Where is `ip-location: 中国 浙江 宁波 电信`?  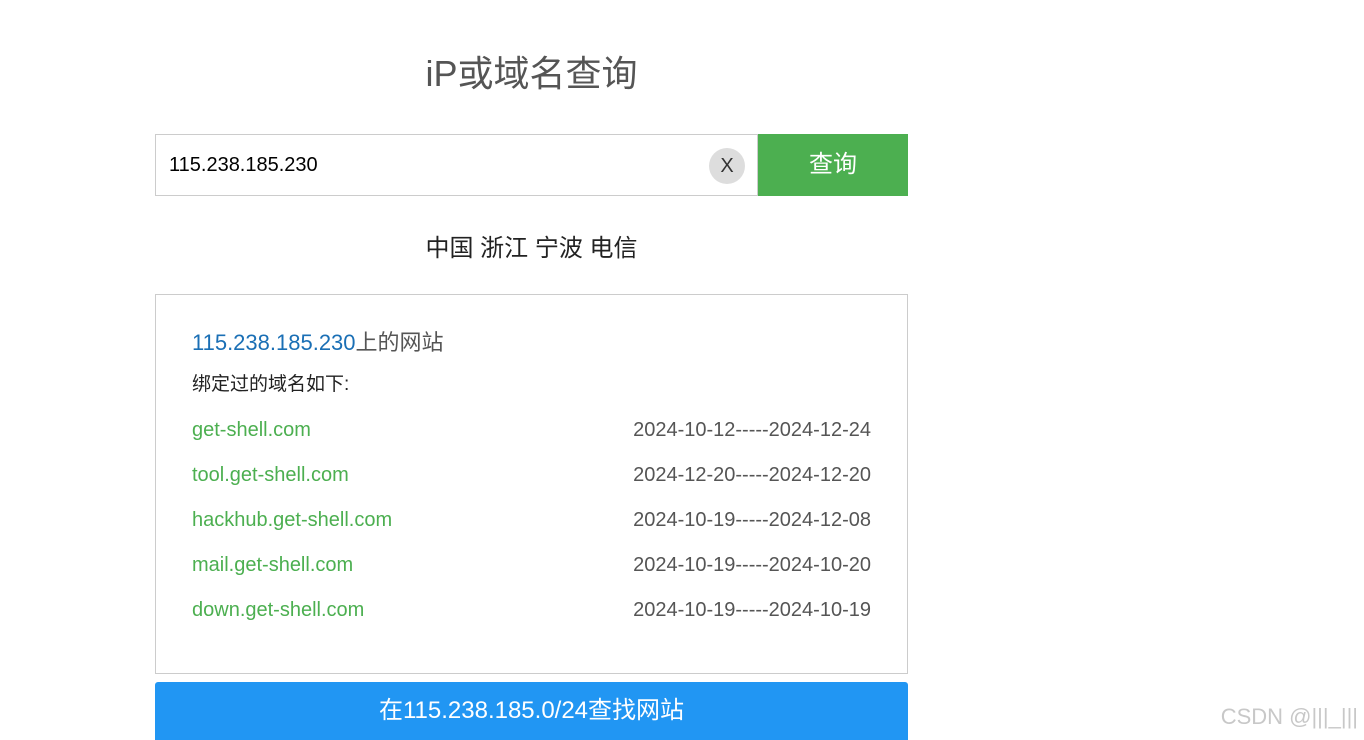
ip-location: 中国 浙江 宁波 电信 is located at coordinates (531, 248).